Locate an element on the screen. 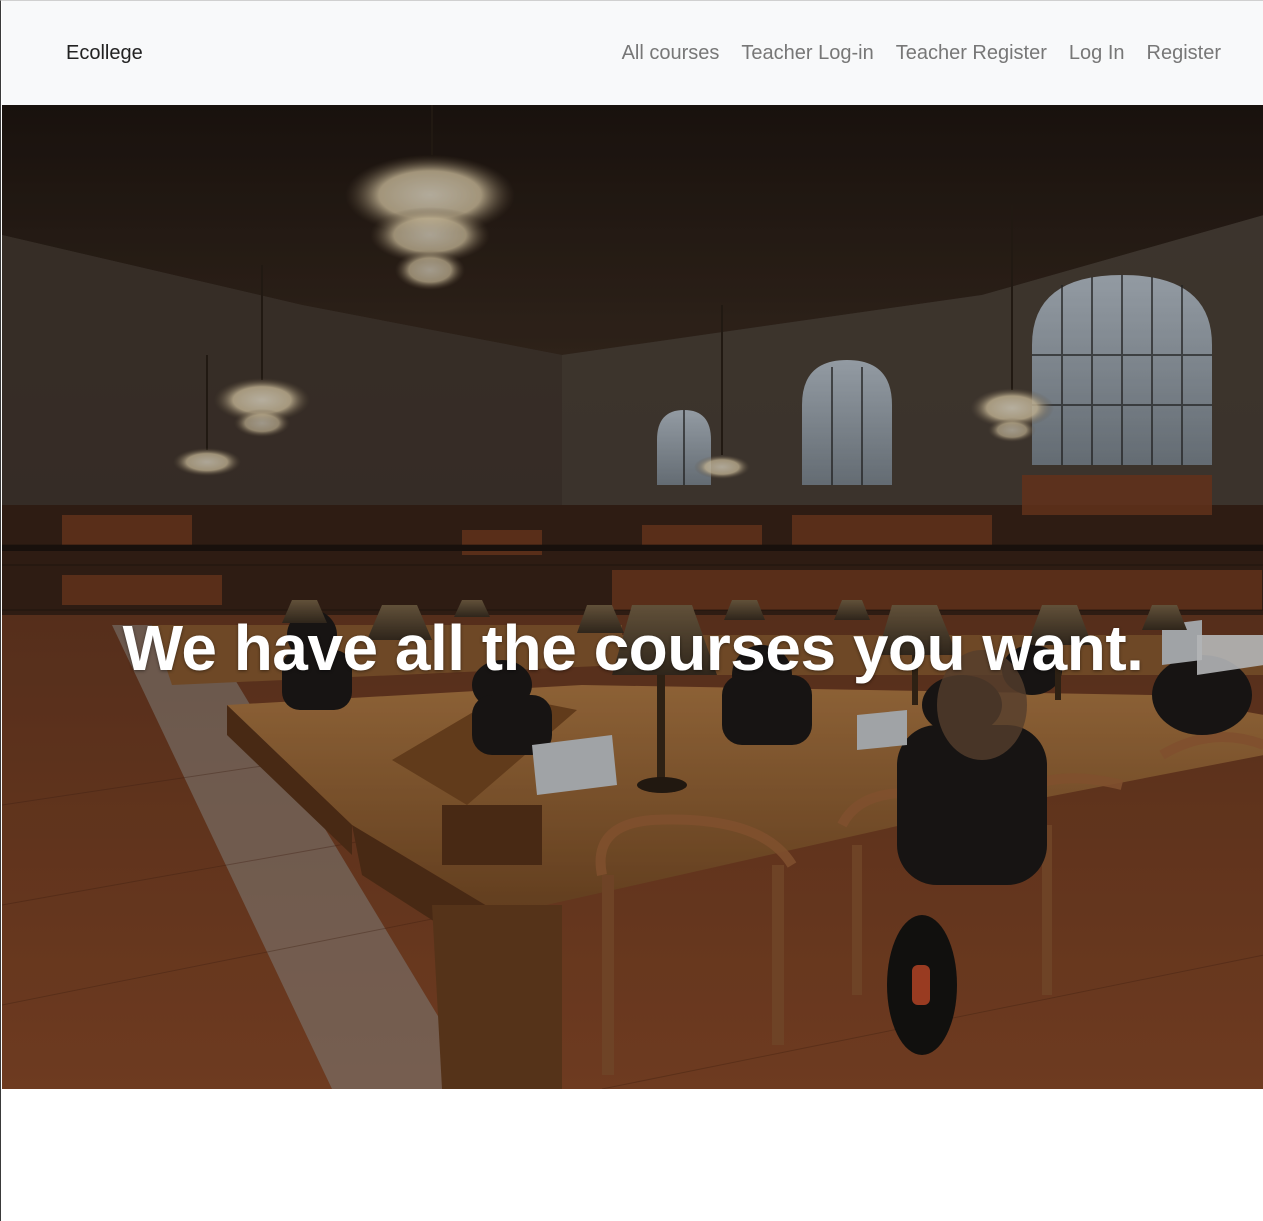 The width and height of the screenshot is (1263, 1221). nav-link-all-courses: All courses is located at coordinates (671, 53).